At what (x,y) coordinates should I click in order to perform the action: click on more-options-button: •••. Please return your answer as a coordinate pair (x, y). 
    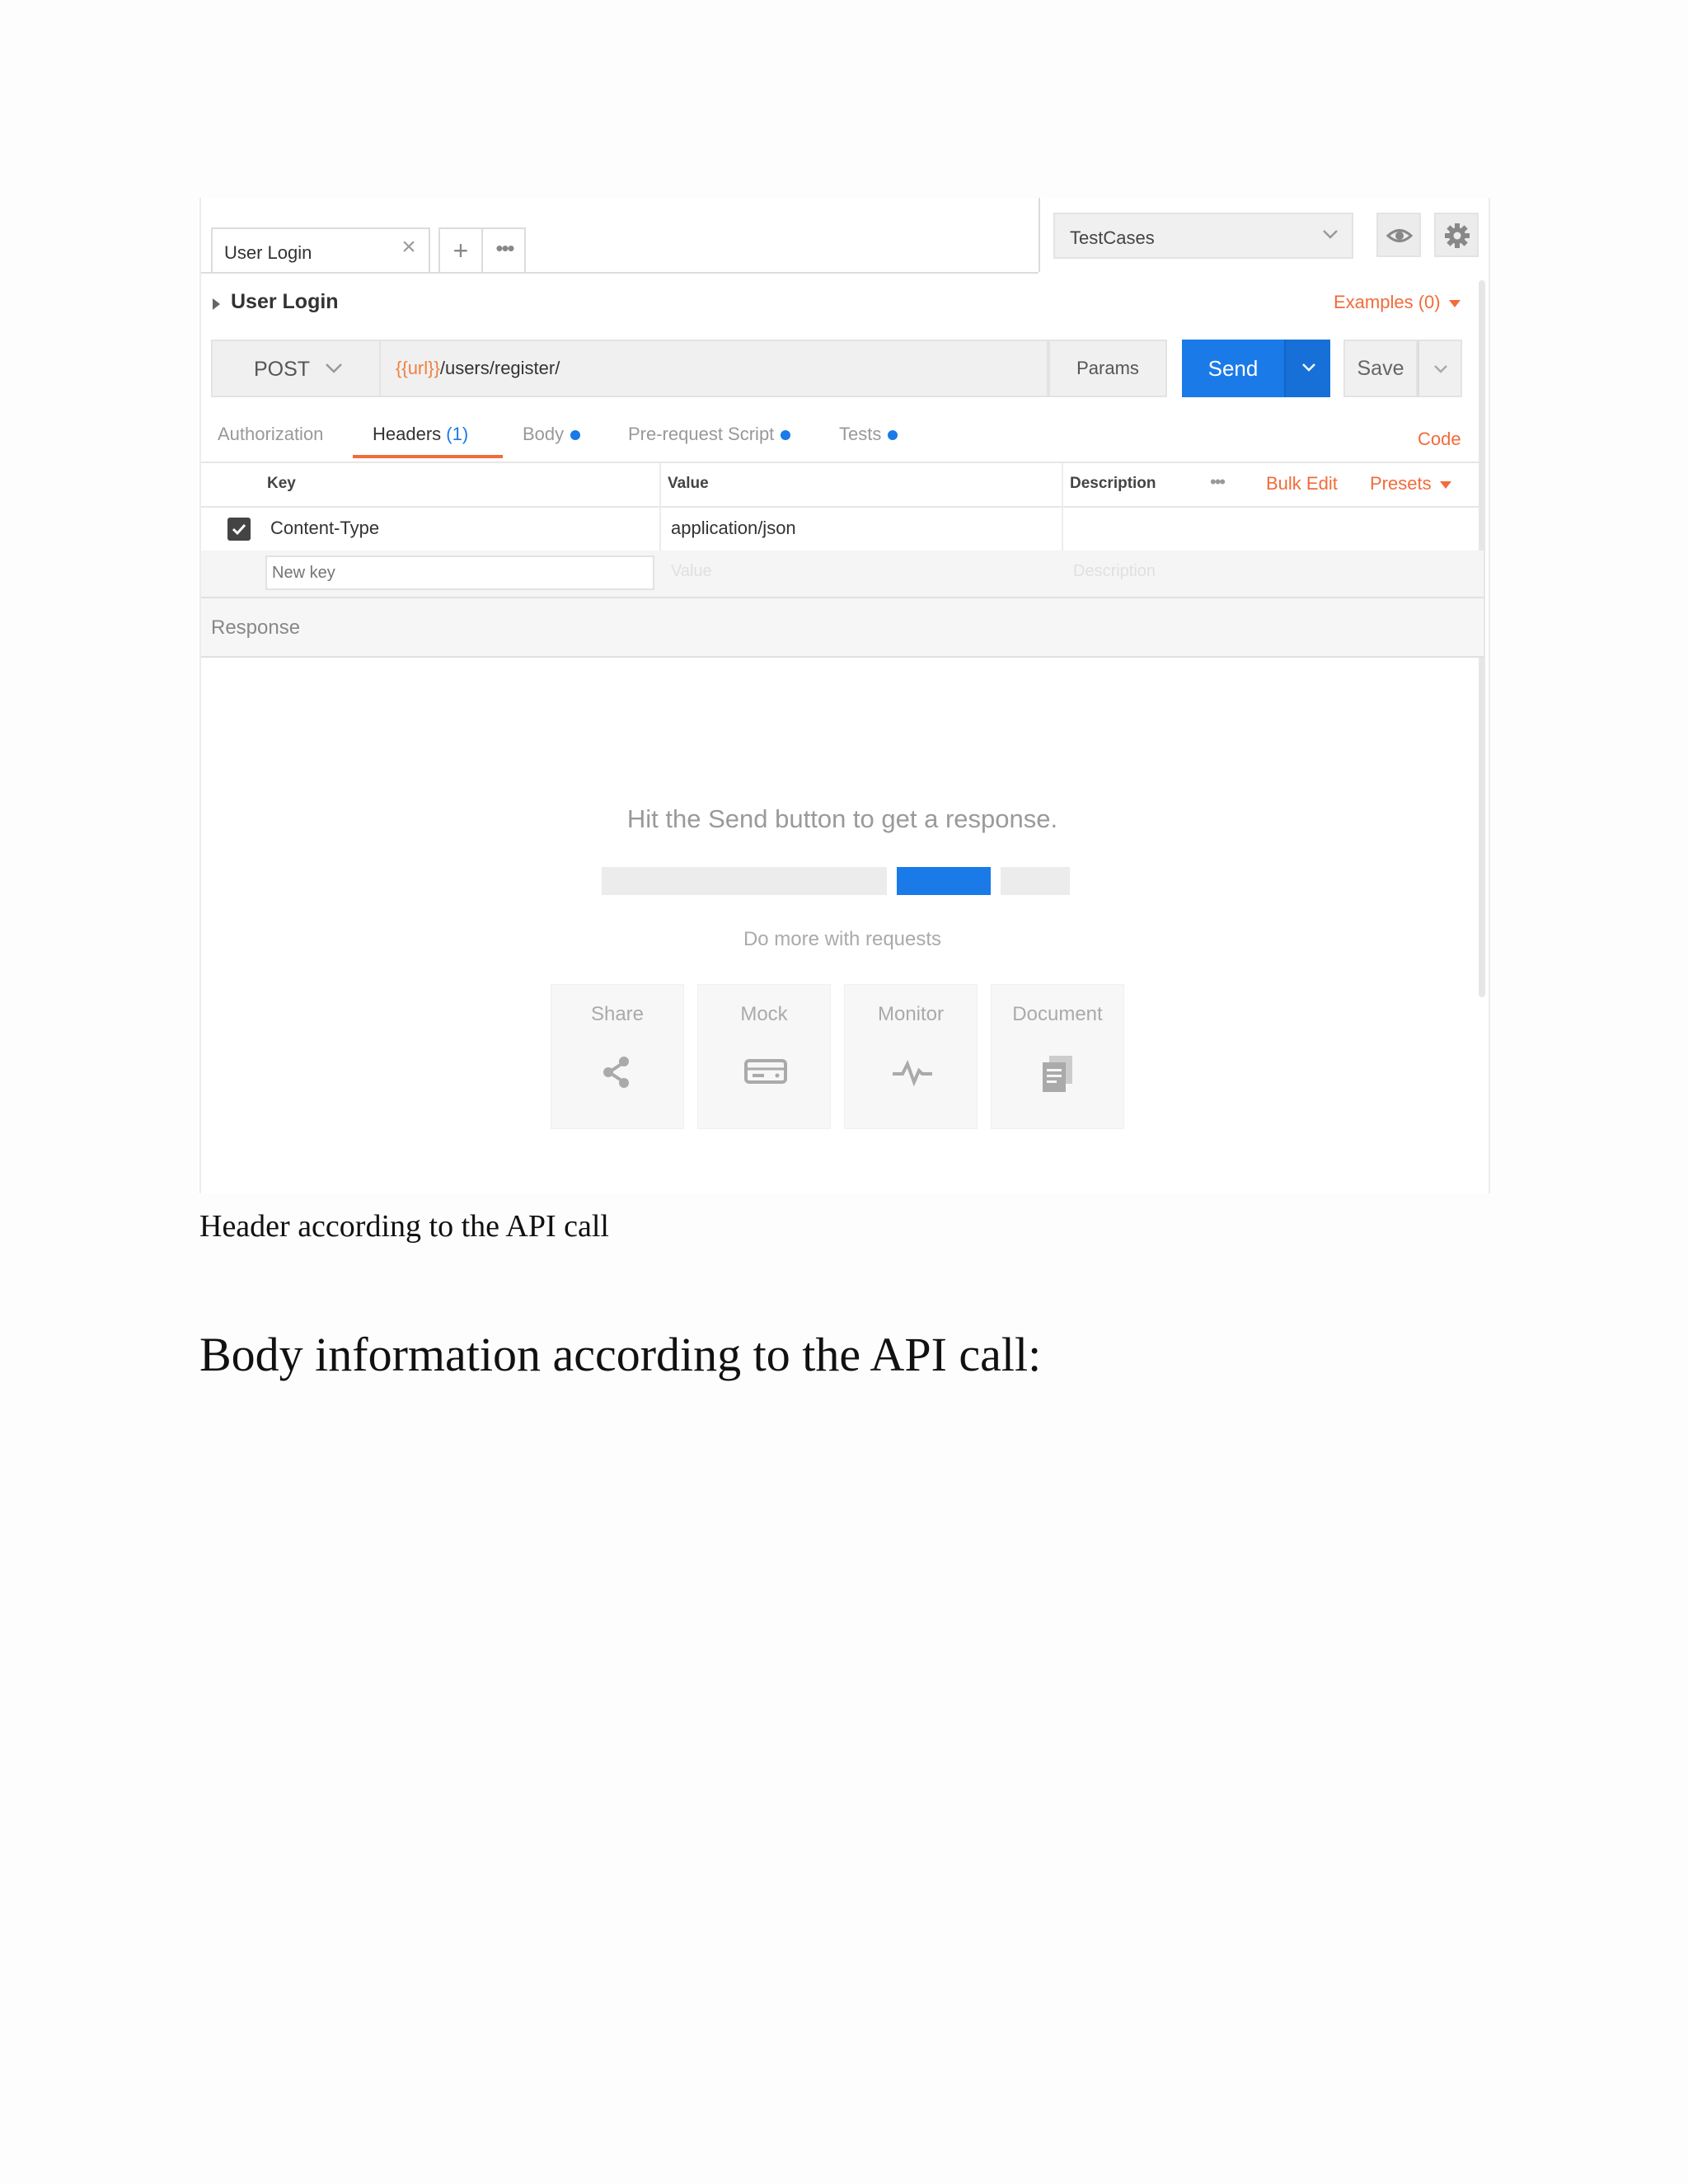
    Looking at the image, I should click on (1218, 482).